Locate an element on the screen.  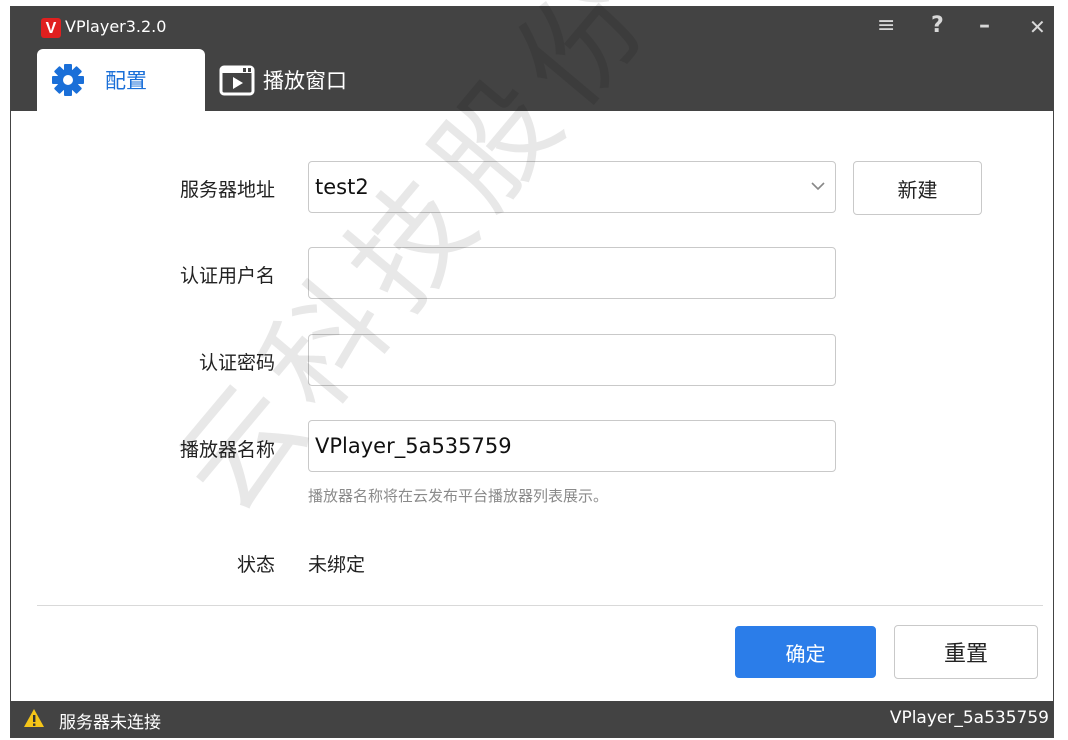
player-name-hint: 播放器名称将在云发布平台播放器列表展示。 is located at coordinates (458, 496).